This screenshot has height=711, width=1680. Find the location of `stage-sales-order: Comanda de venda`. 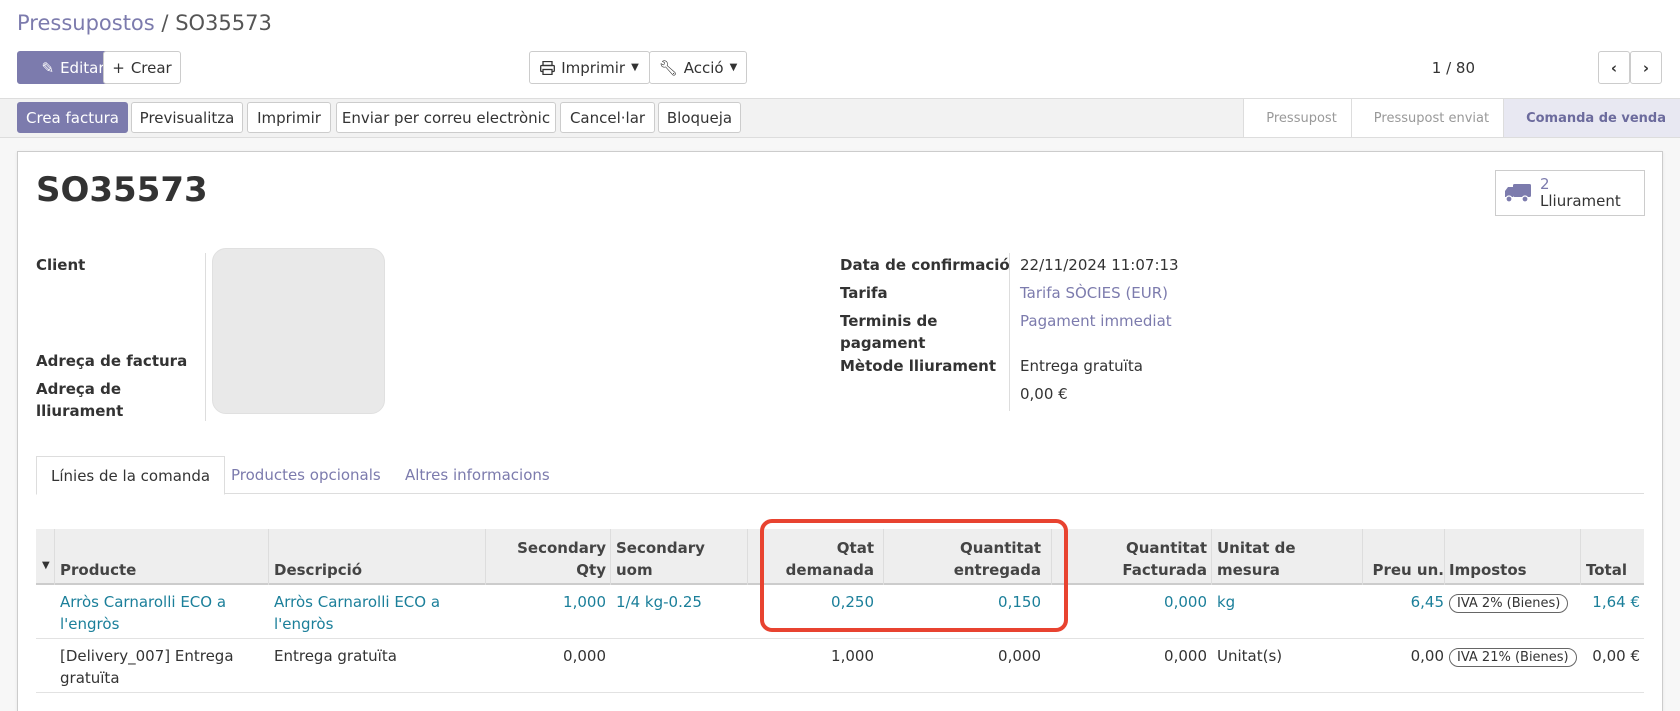

stage-sales-order: Comanda de venda is located at coordinates (1591, 118).